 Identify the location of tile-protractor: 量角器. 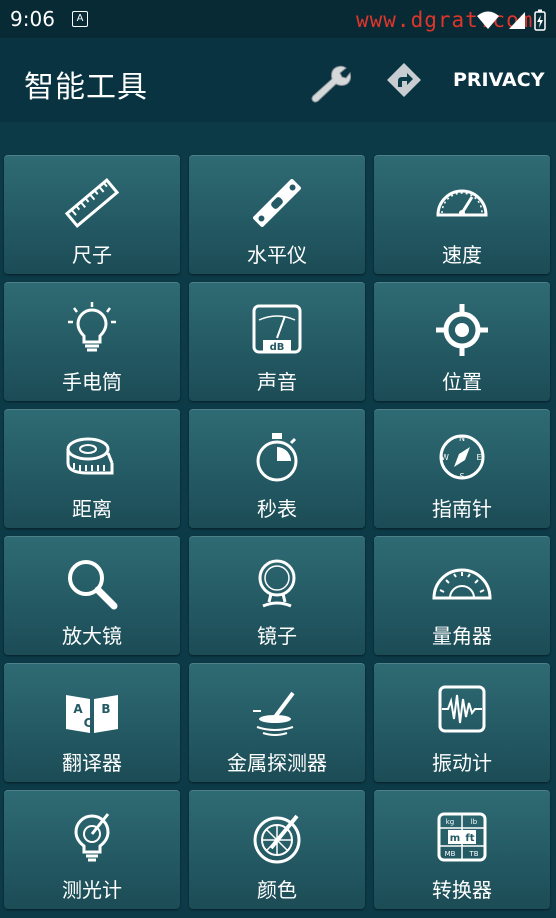
(462, 595).